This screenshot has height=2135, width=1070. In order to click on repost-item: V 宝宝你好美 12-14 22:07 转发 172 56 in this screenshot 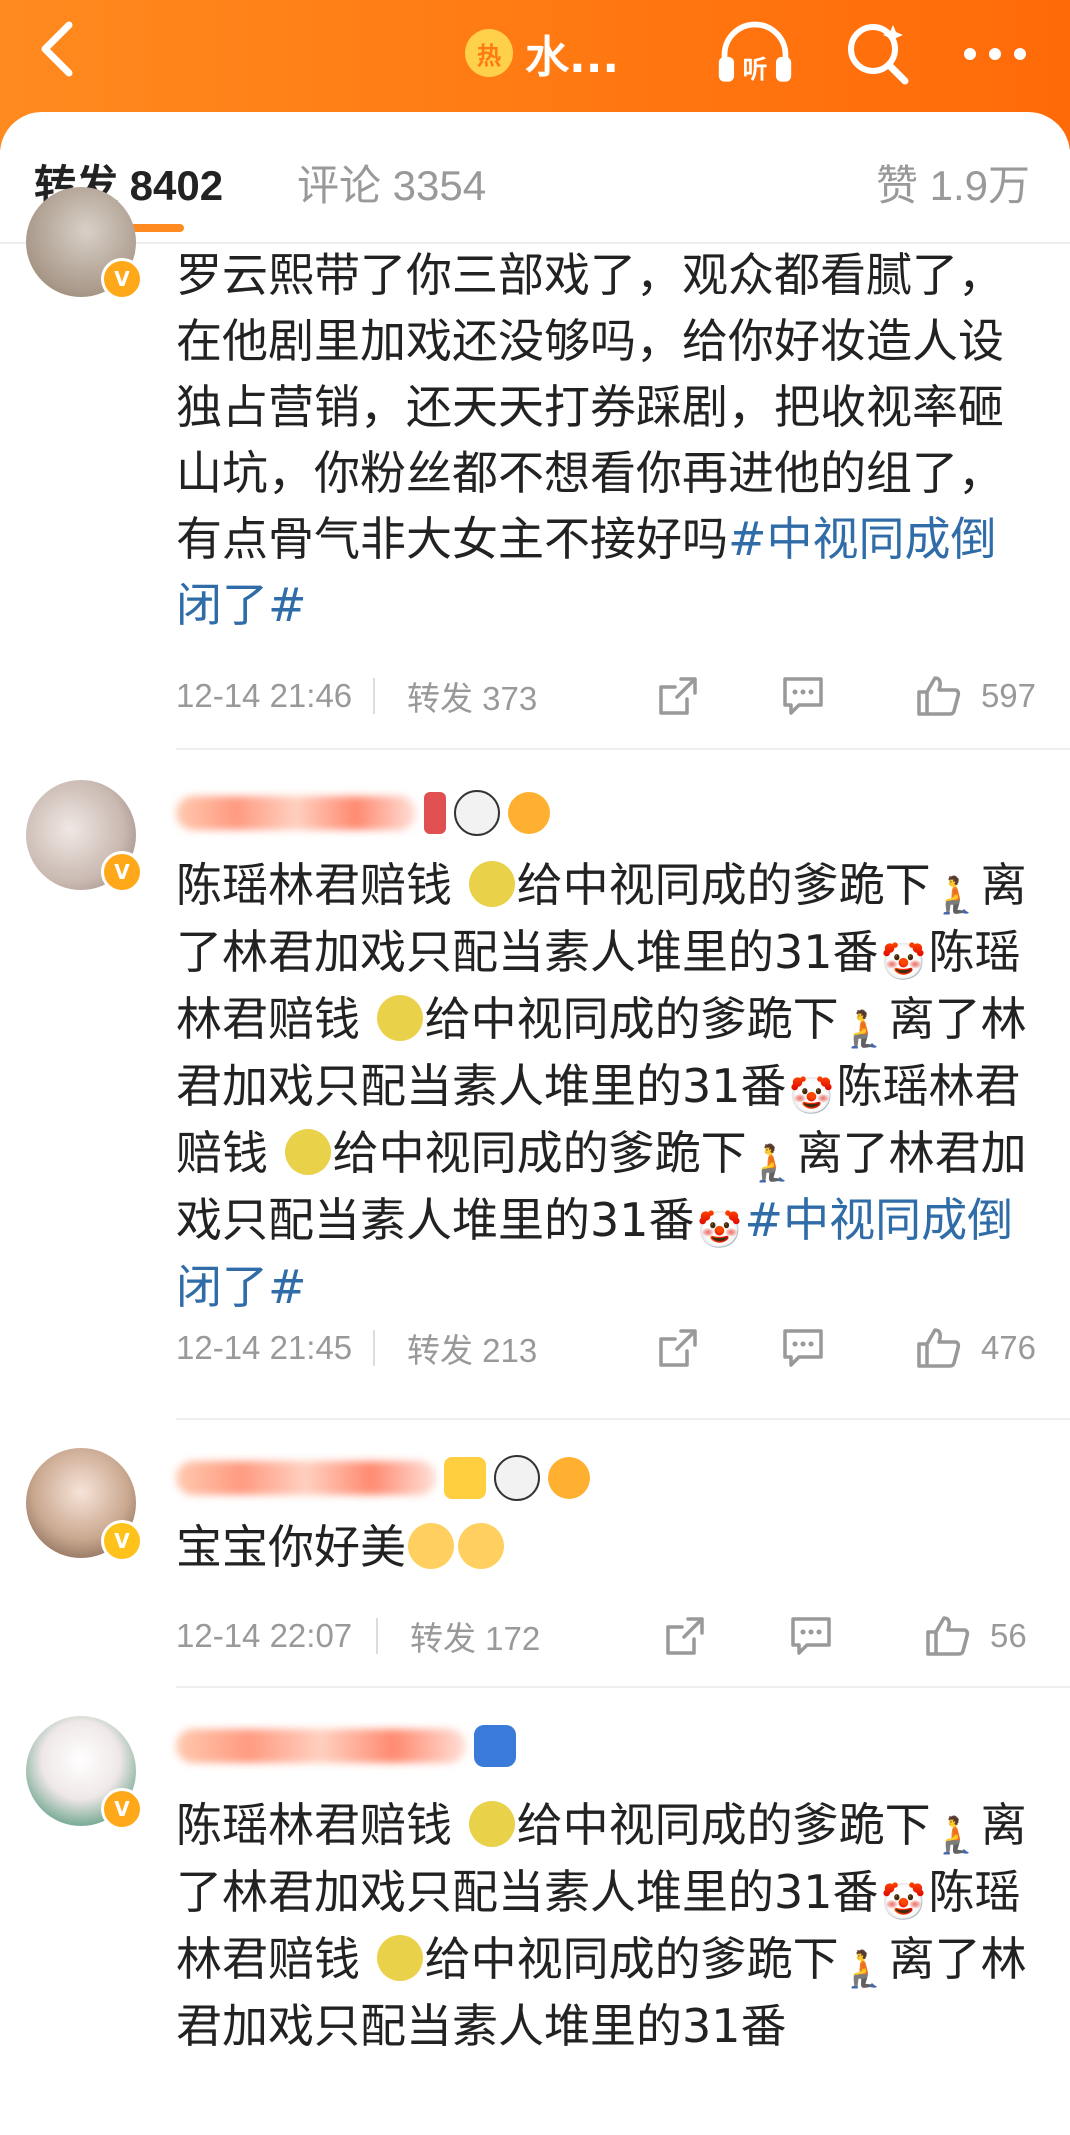, I will do `click(535, 1568)`.